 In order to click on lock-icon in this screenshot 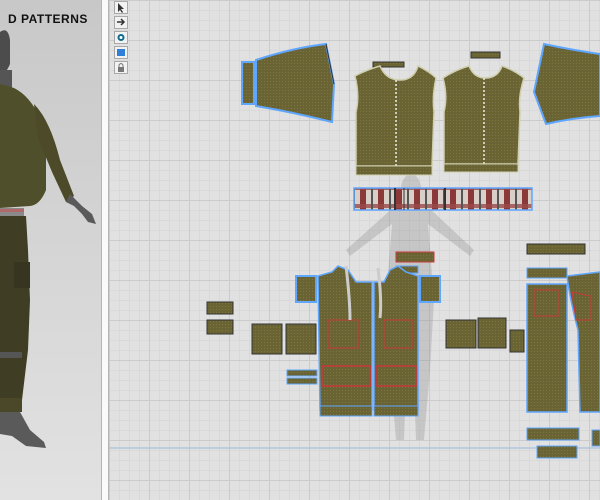, I will do `click(121, 67)`.